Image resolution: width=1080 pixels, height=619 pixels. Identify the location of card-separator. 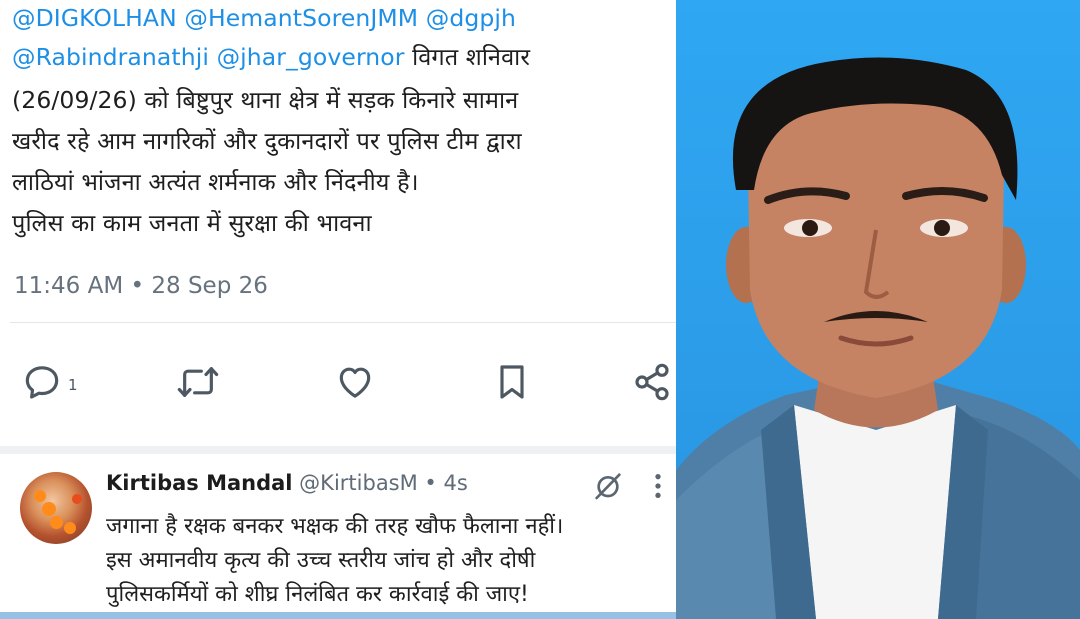
(338, 450).